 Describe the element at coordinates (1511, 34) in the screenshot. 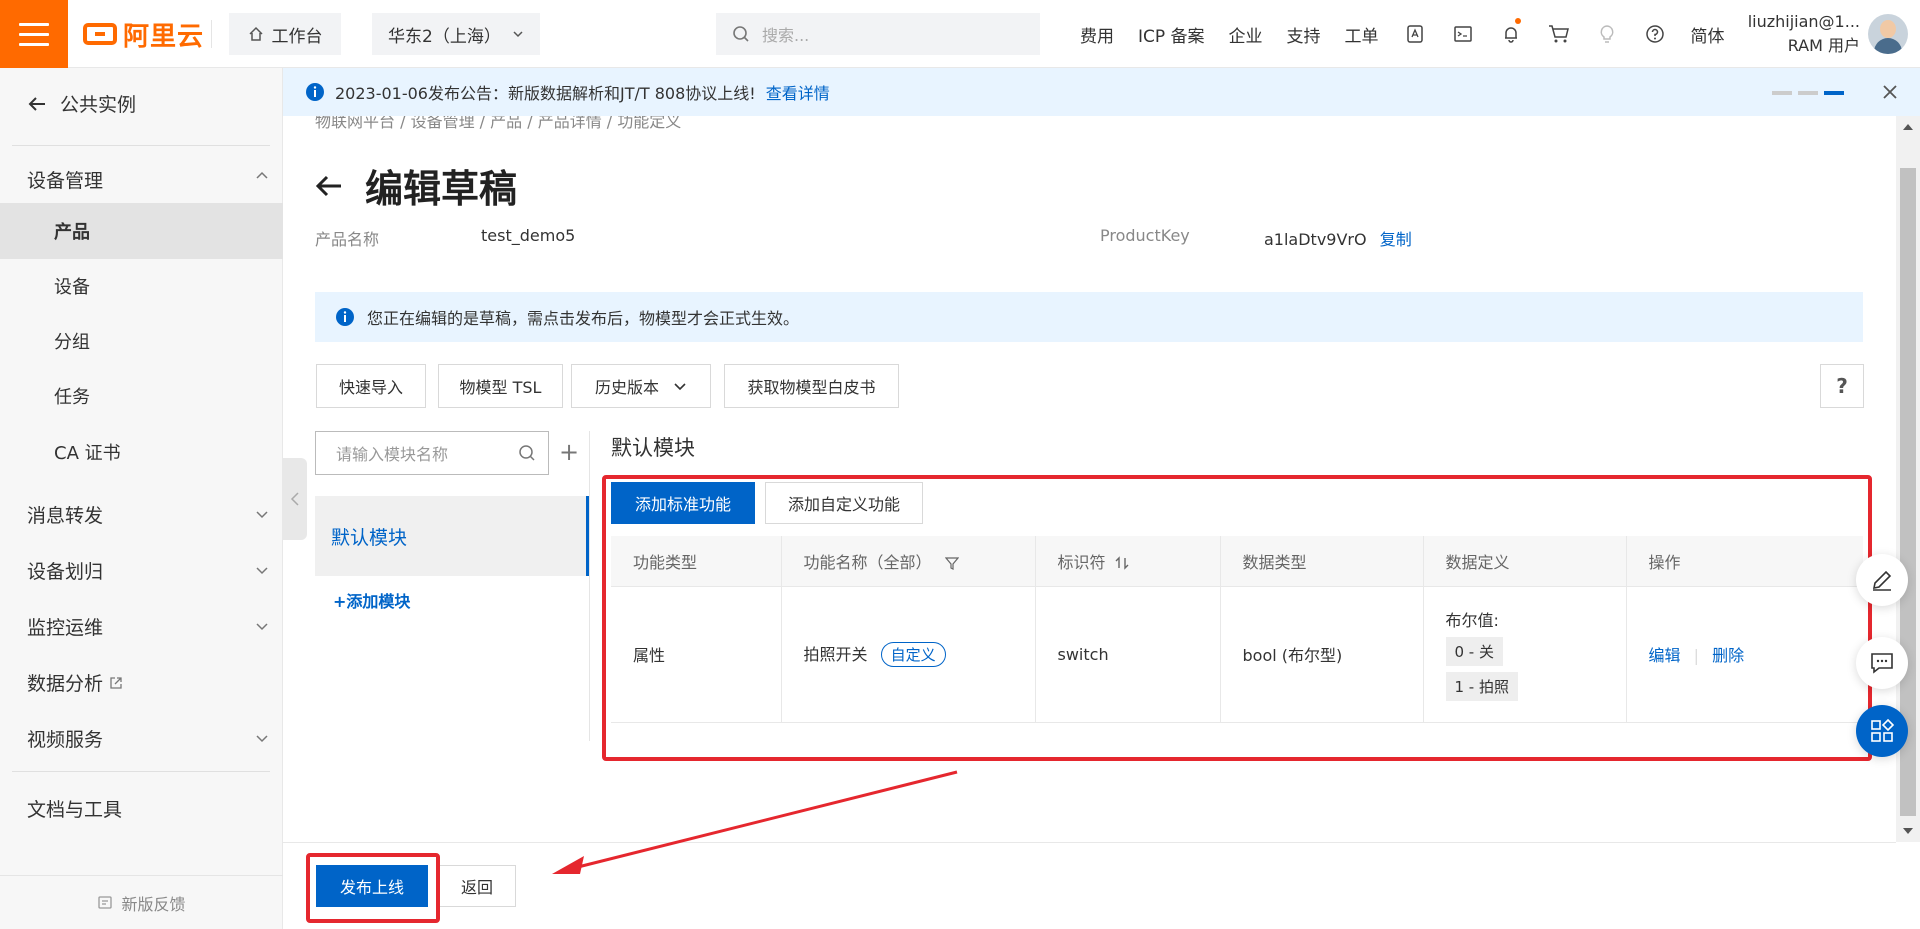

I see `bell-icon` at that location.